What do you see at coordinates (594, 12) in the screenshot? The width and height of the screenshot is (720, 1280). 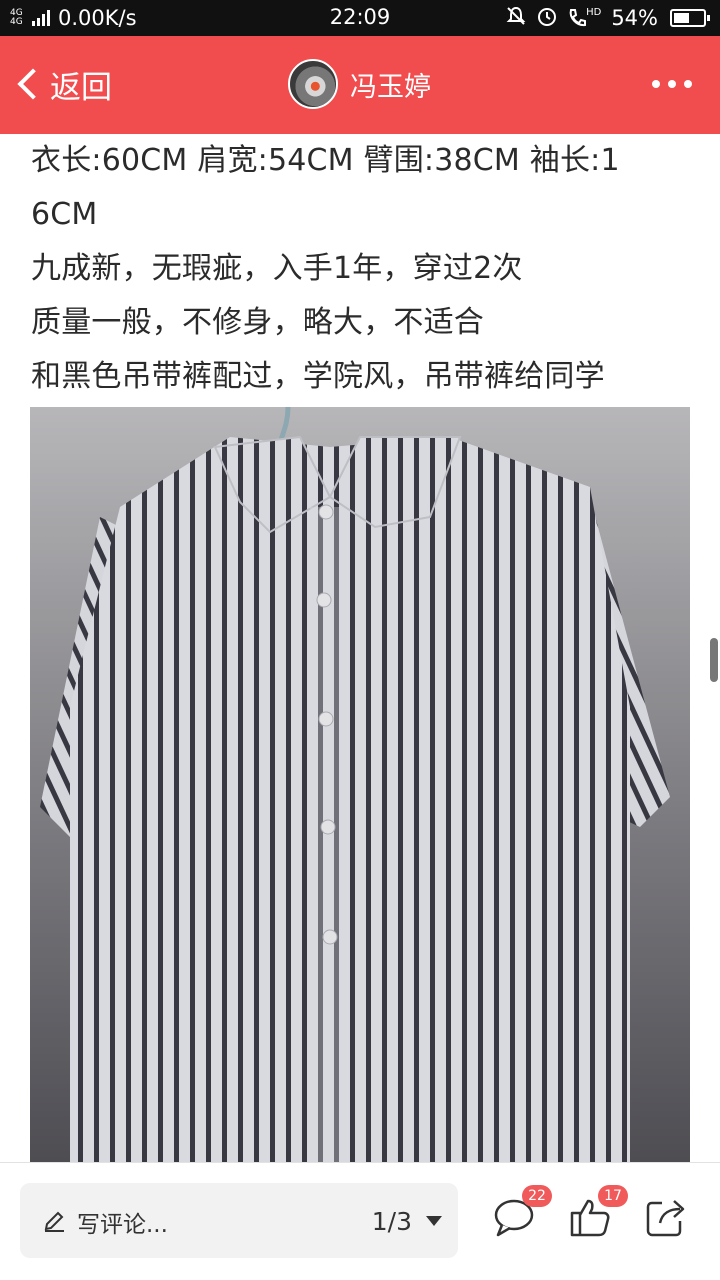 I see `hd-label: HD` at bounding box center [594, 12].